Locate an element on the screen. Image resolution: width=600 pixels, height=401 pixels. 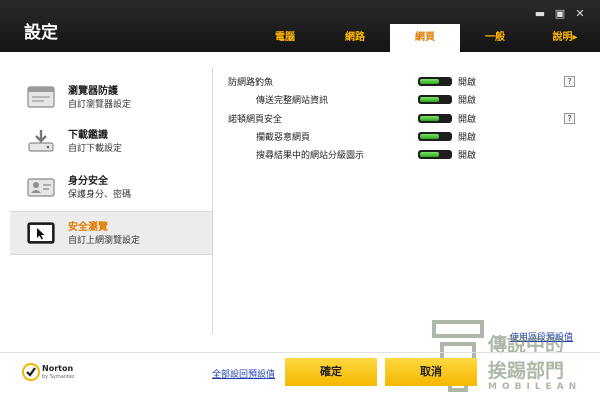
sidebar-item-title: 安全瀏覽 is located at coordinates (88, 227).